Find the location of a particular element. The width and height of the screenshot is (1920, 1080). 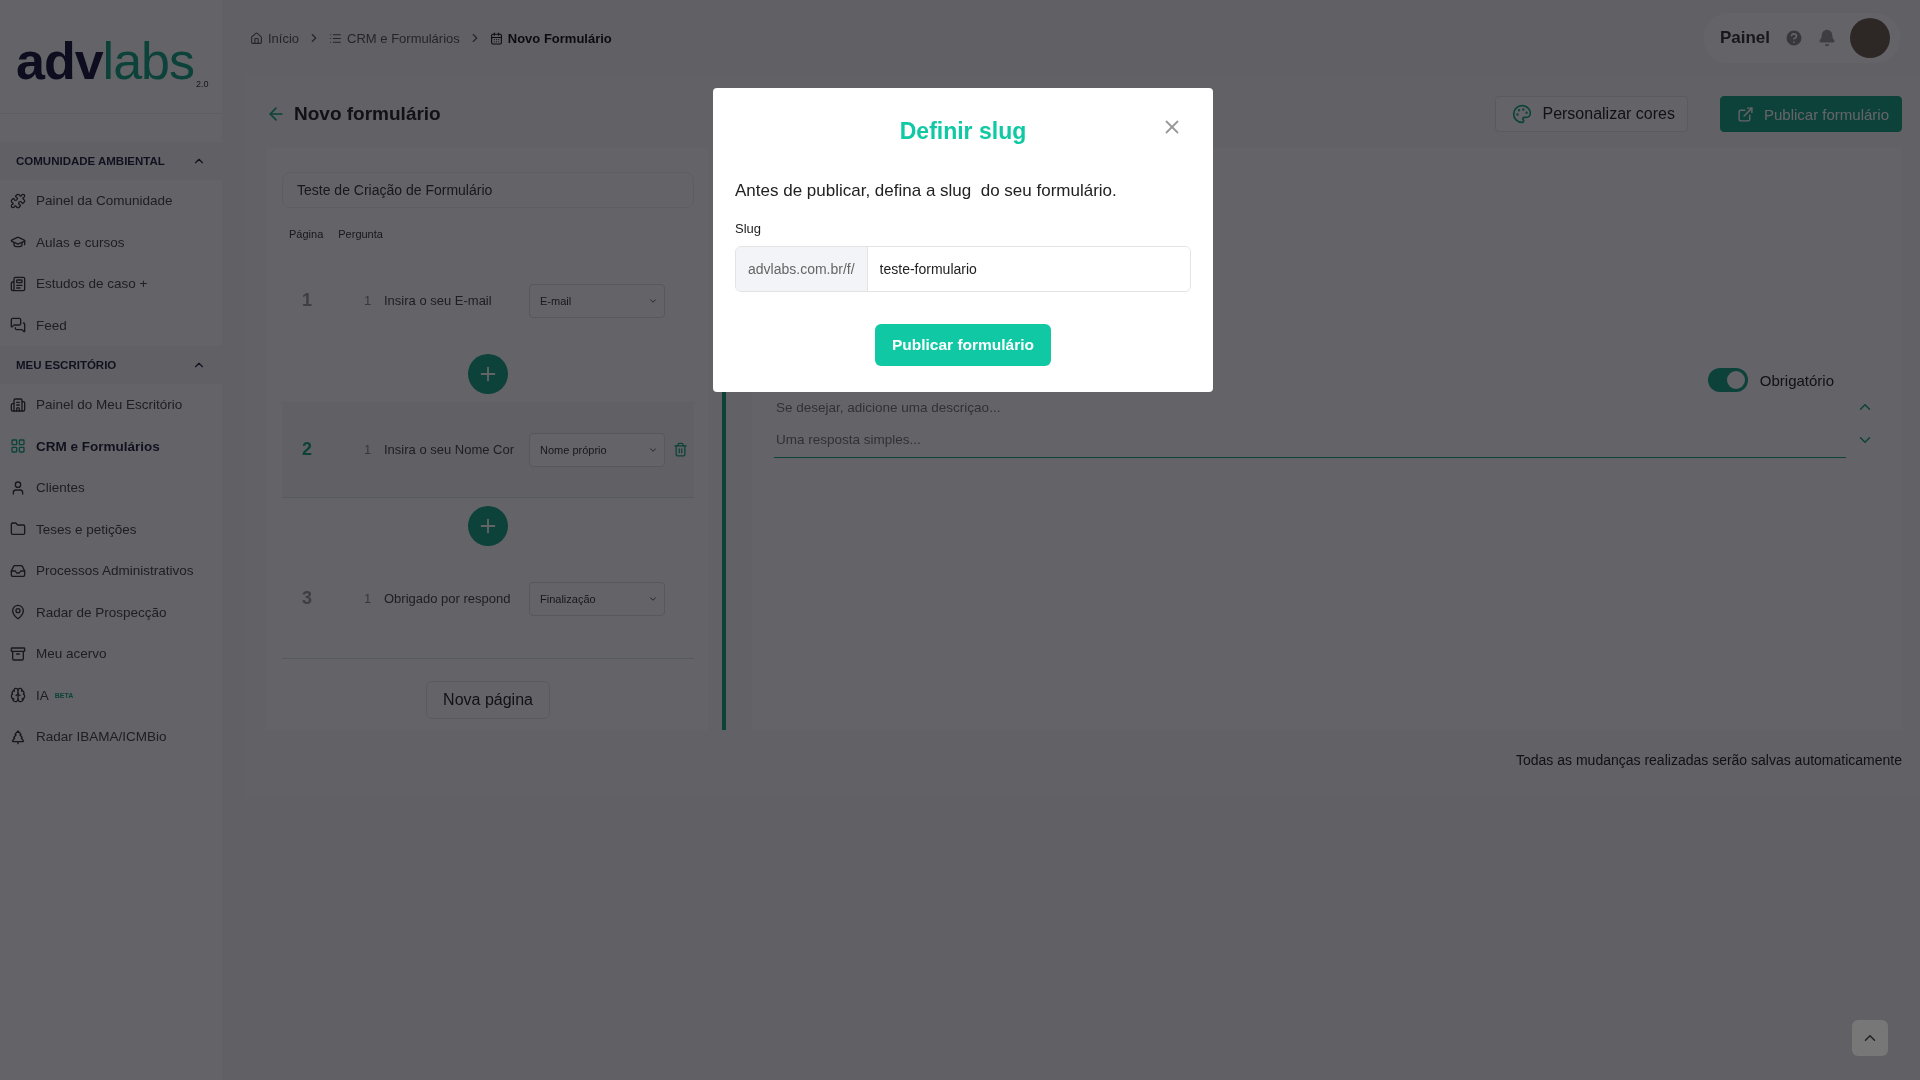

slug-label: Slug is located at coordinates (749, 228).